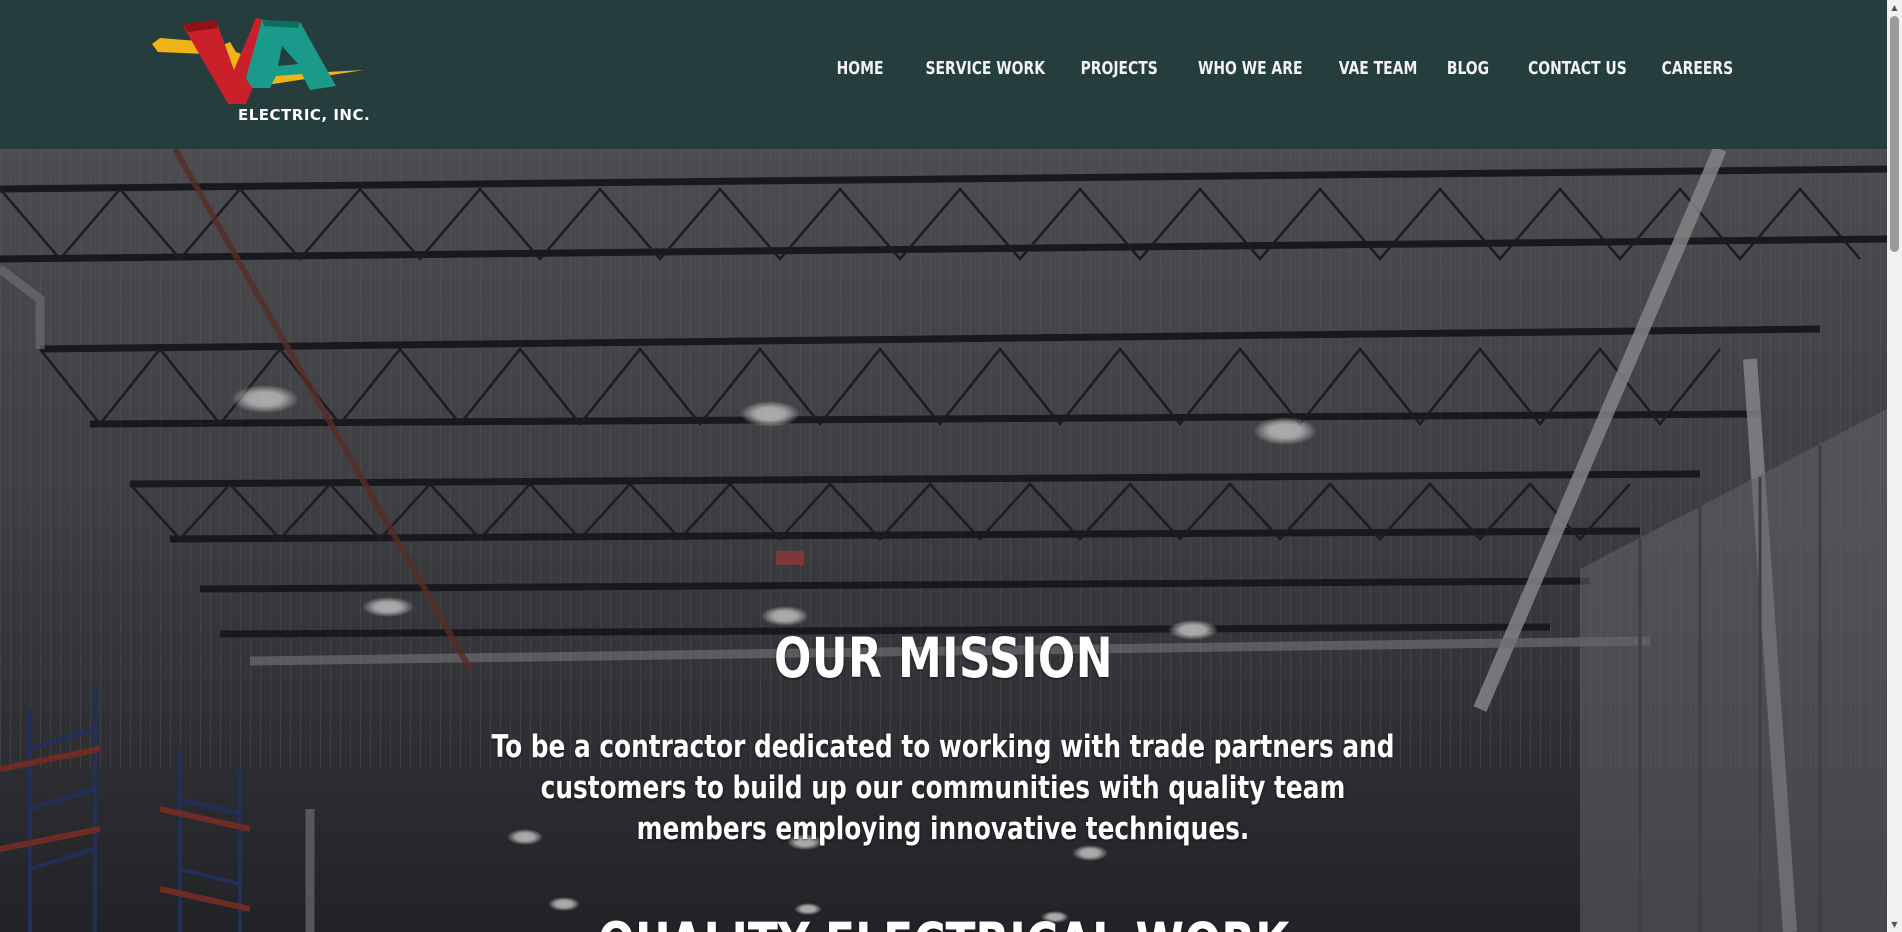 This screenshot has height=932, width=1902. I want to click on section-heading: QUALITY ELECTRICAL WORK, so click(944, 921).